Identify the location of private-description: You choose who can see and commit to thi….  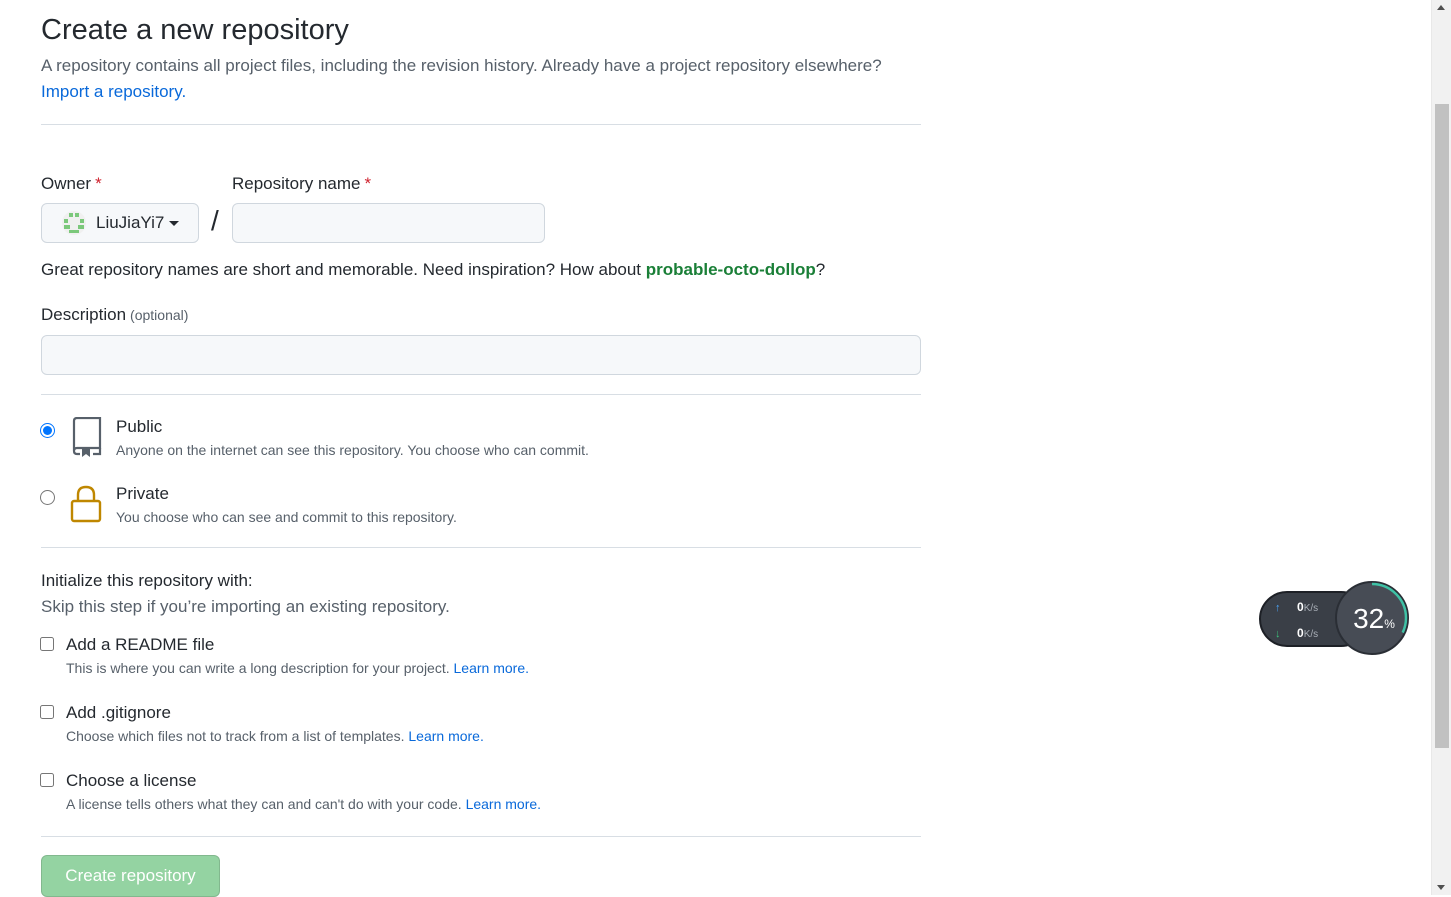
(286, 517).